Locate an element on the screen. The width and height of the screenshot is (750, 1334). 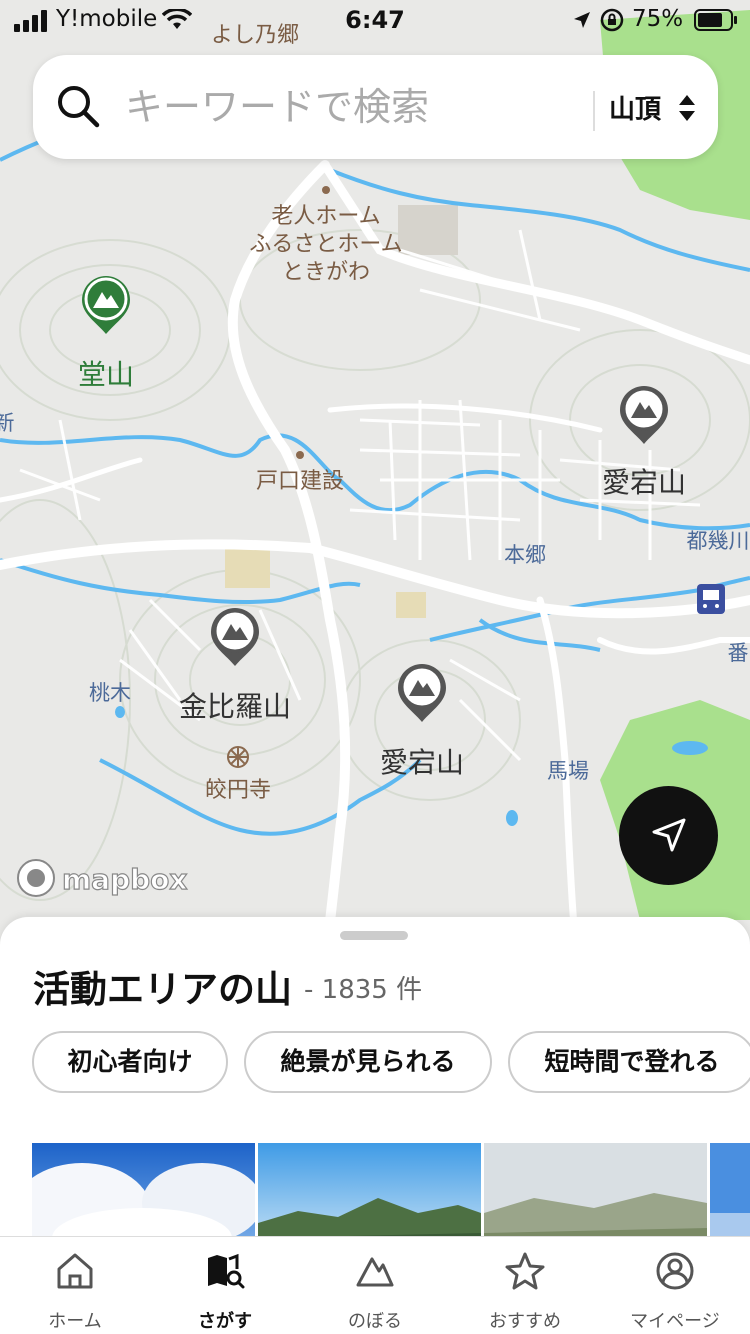
mountain-icon is located at coordinates (375, 1272).